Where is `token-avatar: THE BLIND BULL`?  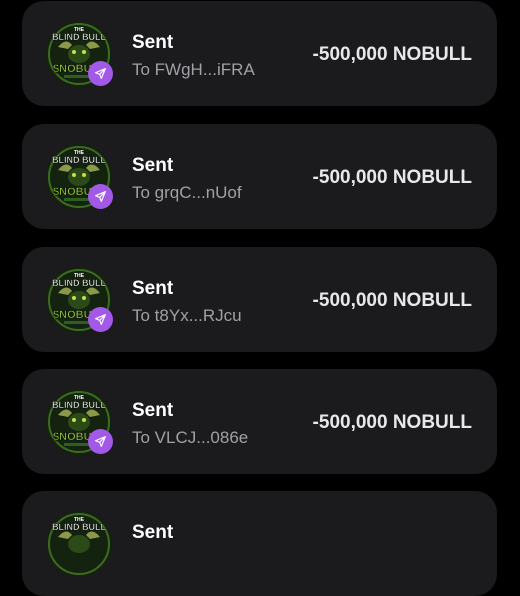
token-avatar: THE BLIND BULL is located at coordinates (79, 544).